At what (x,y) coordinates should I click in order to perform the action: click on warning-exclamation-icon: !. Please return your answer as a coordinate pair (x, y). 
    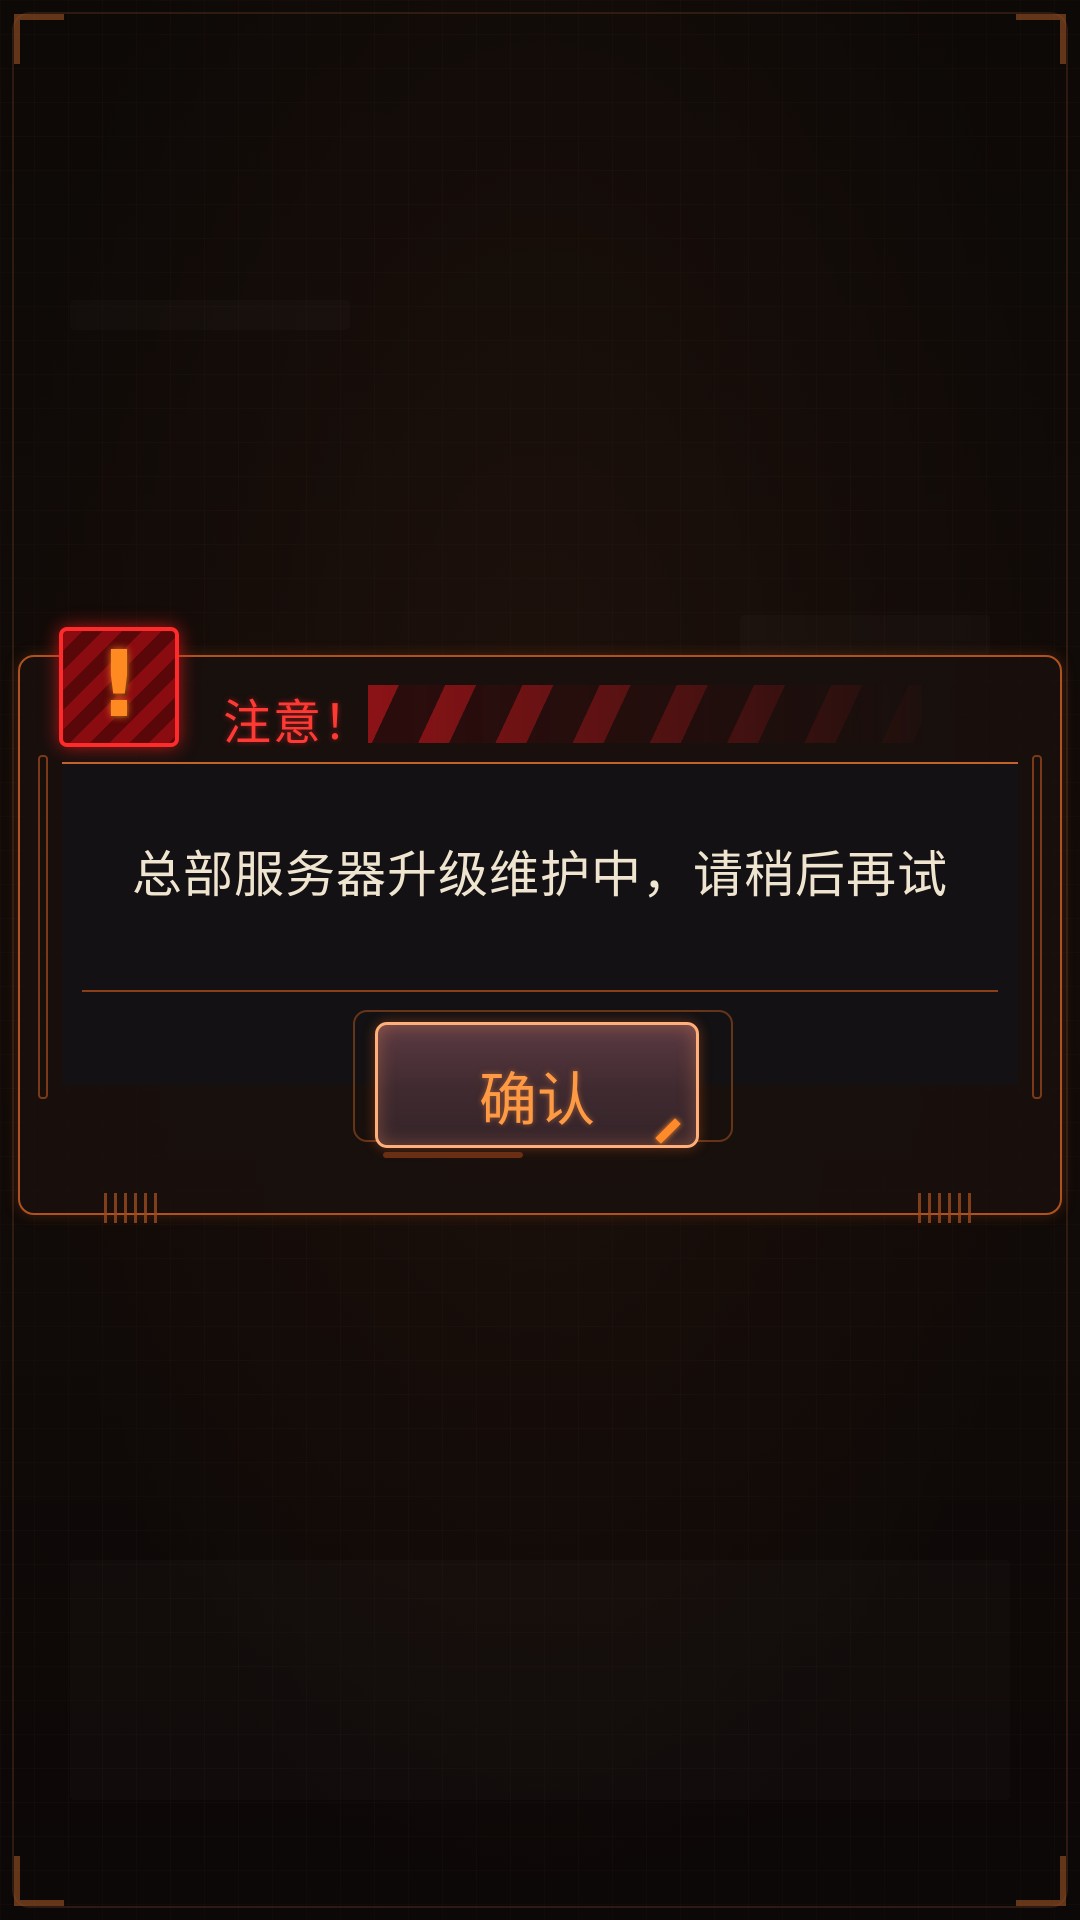
    Looking at the image, I should click on (119, 687).